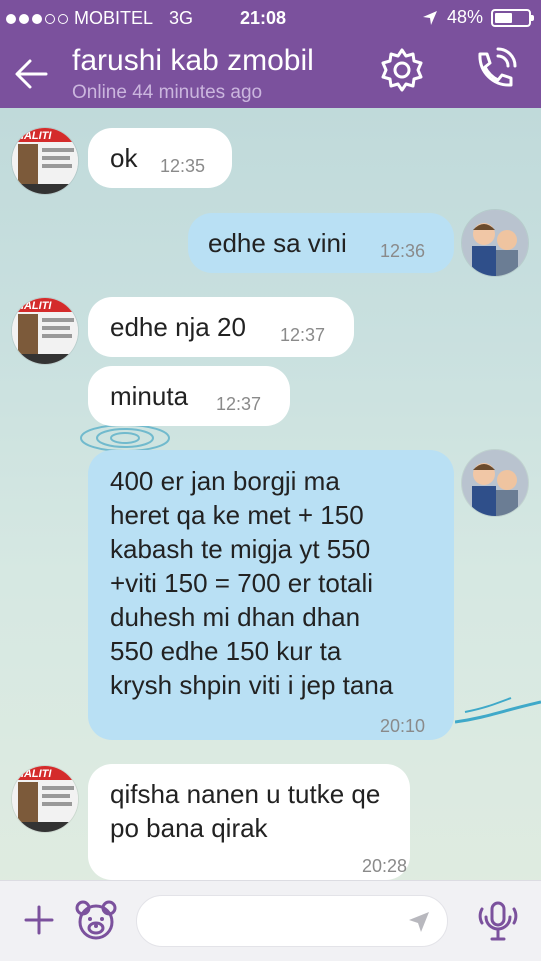 The height and width of the screenshot is (961, 541). I want to click on carrier-info: MOBITEL 3G, so click(99, 18).